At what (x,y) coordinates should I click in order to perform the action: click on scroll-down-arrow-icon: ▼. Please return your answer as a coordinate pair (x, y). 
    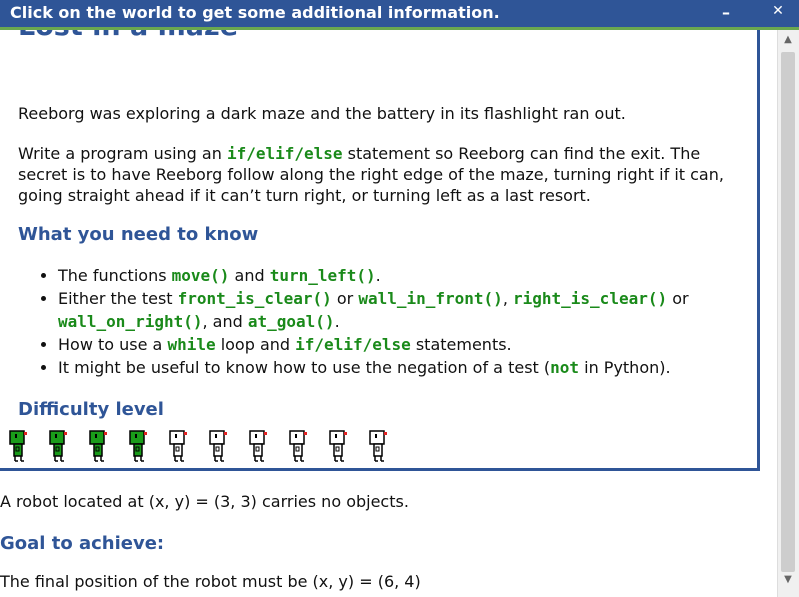
    Looking at the image, I should click on (788, 581).